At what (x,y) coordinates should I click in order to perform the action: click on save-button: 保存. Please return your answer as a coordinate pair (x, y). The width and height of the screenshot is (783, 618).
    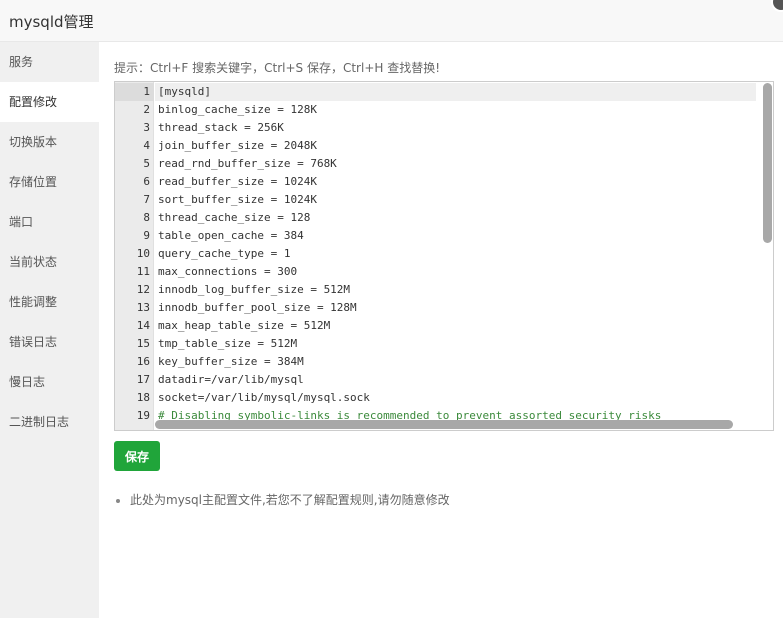
    Looking at the image, I should click on (137, 456).